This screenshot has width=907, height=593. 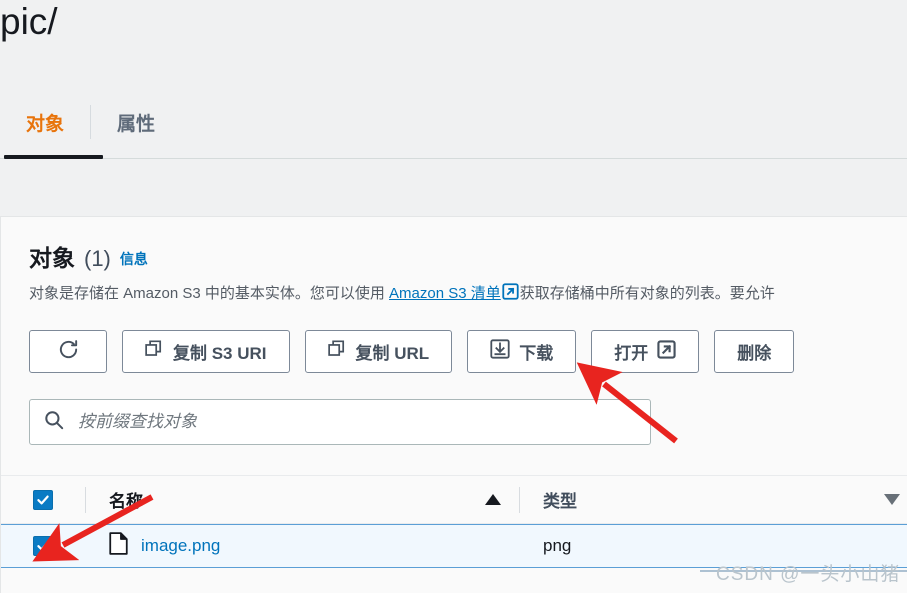 I want to click on delete-button: 删除, so click(x=754, y=351).